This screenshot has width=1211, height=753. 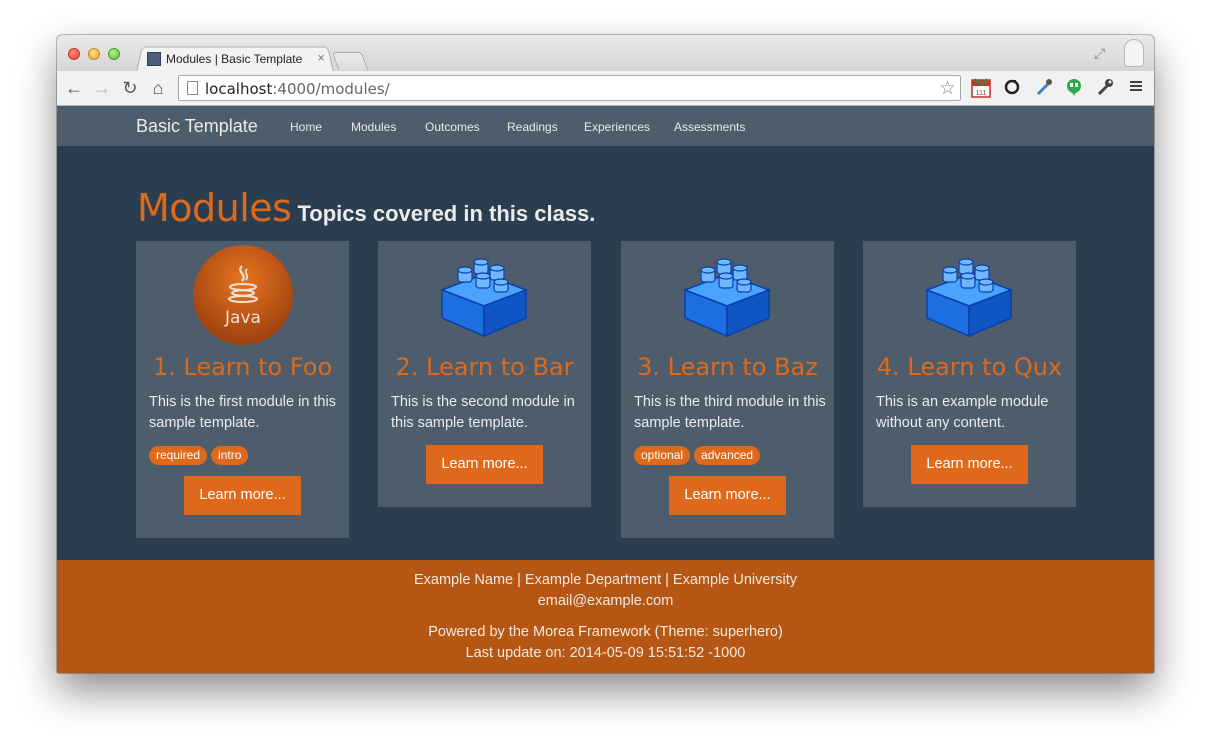 I want to click on url-text: localhost:4000/modules/, so click(x=297, y=89).